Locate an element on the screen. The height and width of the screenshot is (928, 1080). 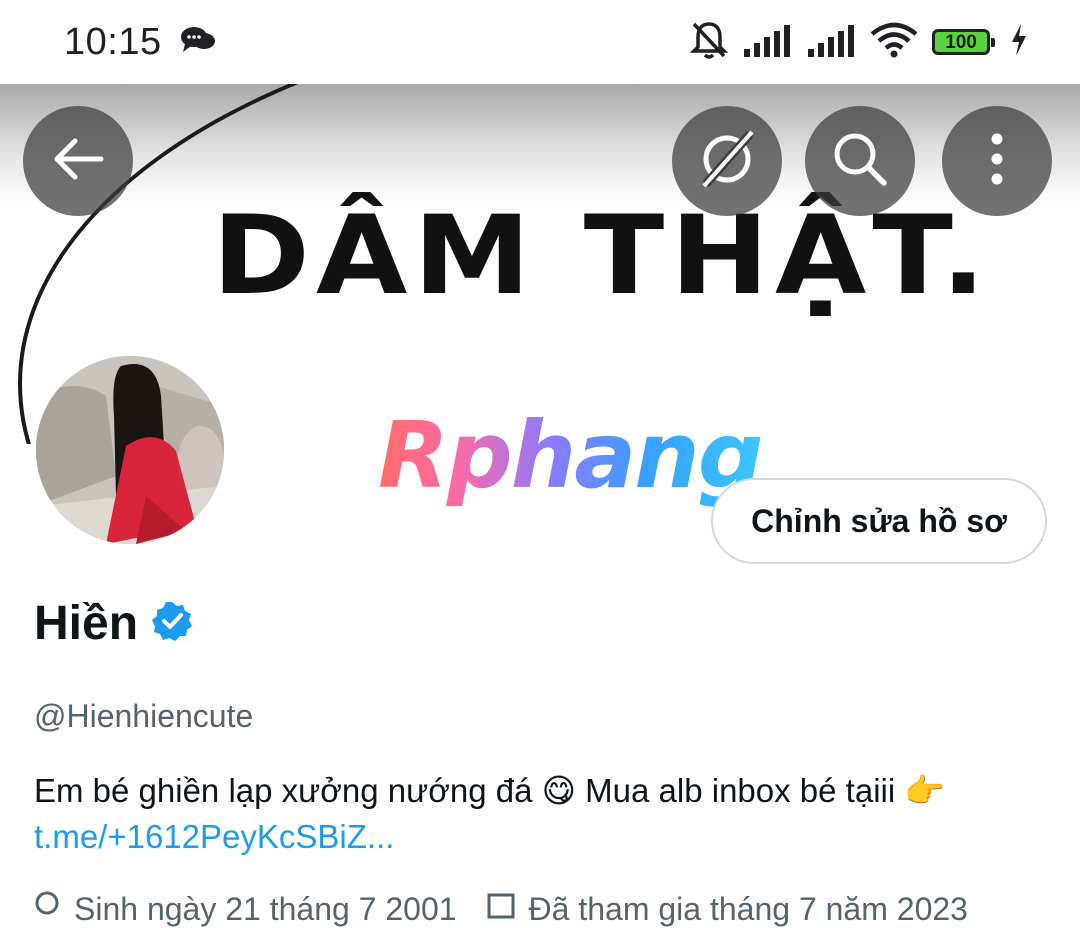
grok-icon is located at coordinates (727, 161).